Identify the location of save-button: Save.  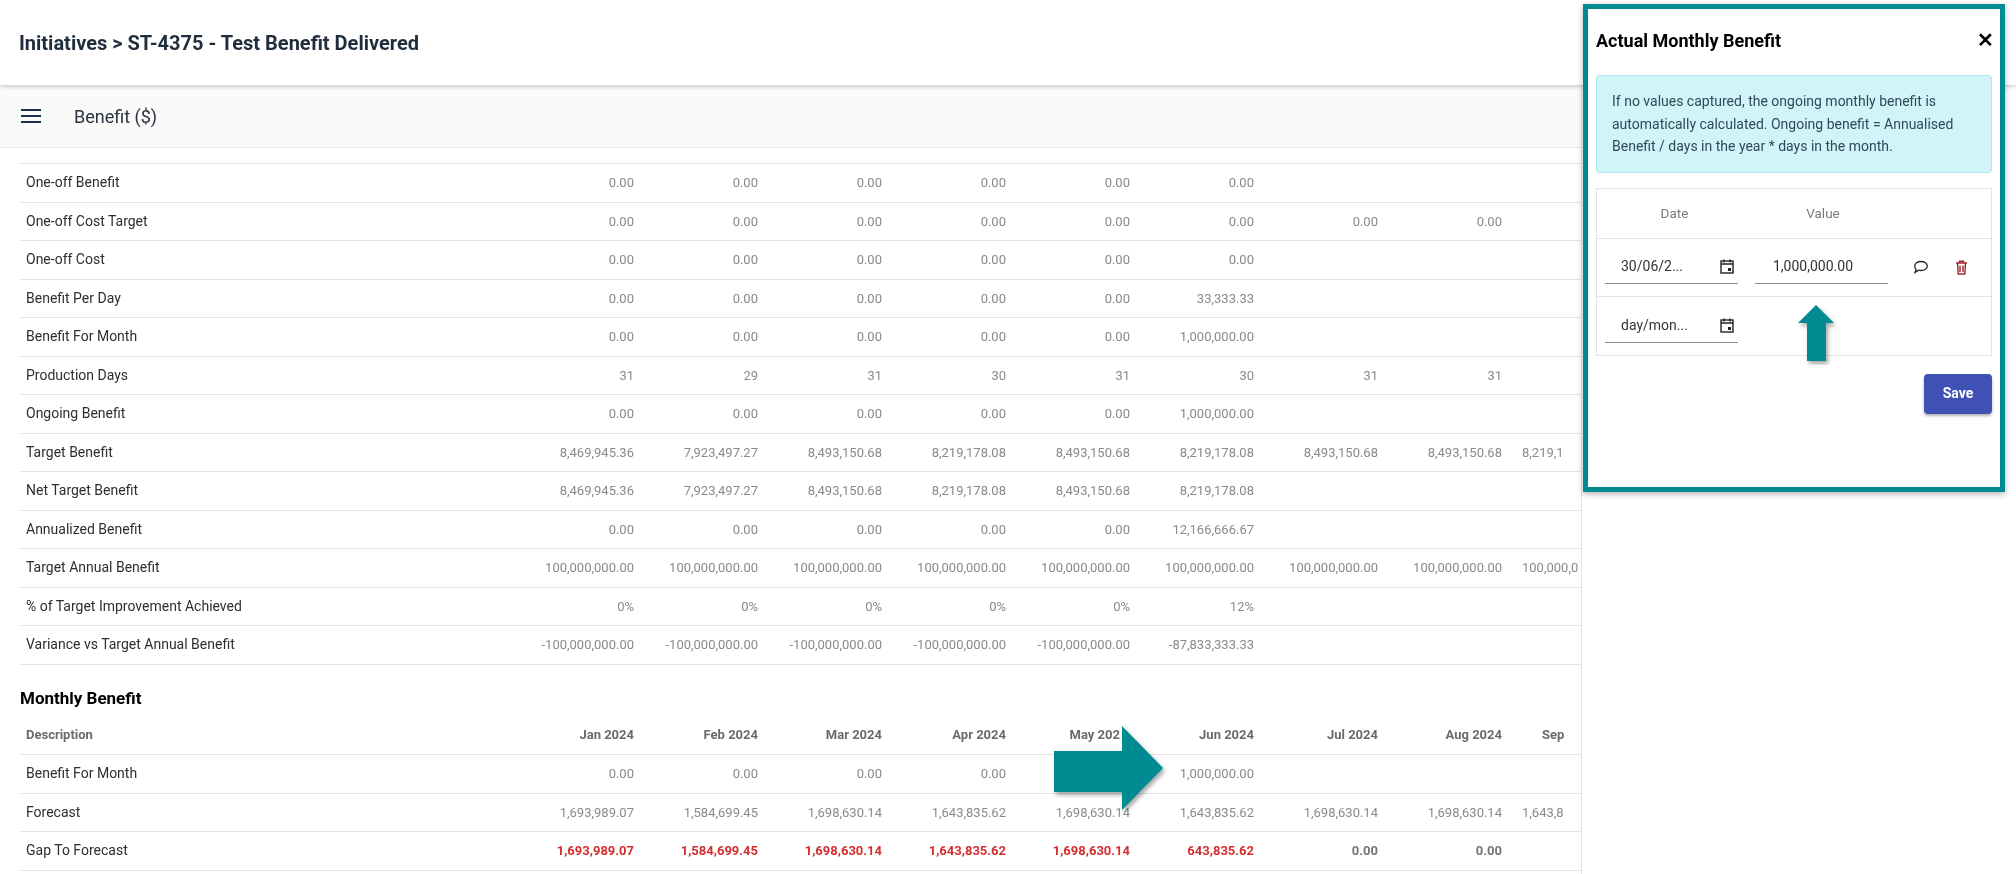
(1958, 393).